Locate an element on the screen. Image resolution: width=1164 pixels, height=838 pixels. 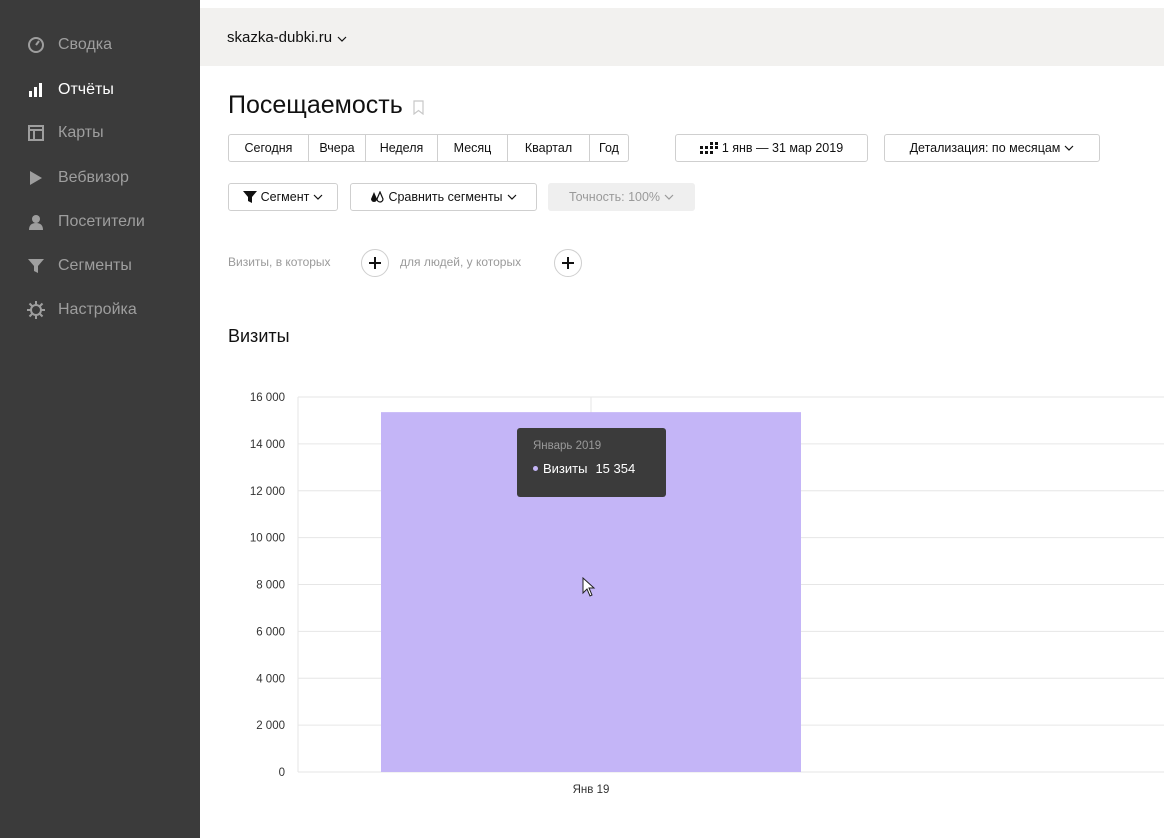
y-tick-label: 8 000 is located at coordinates (270, 586).